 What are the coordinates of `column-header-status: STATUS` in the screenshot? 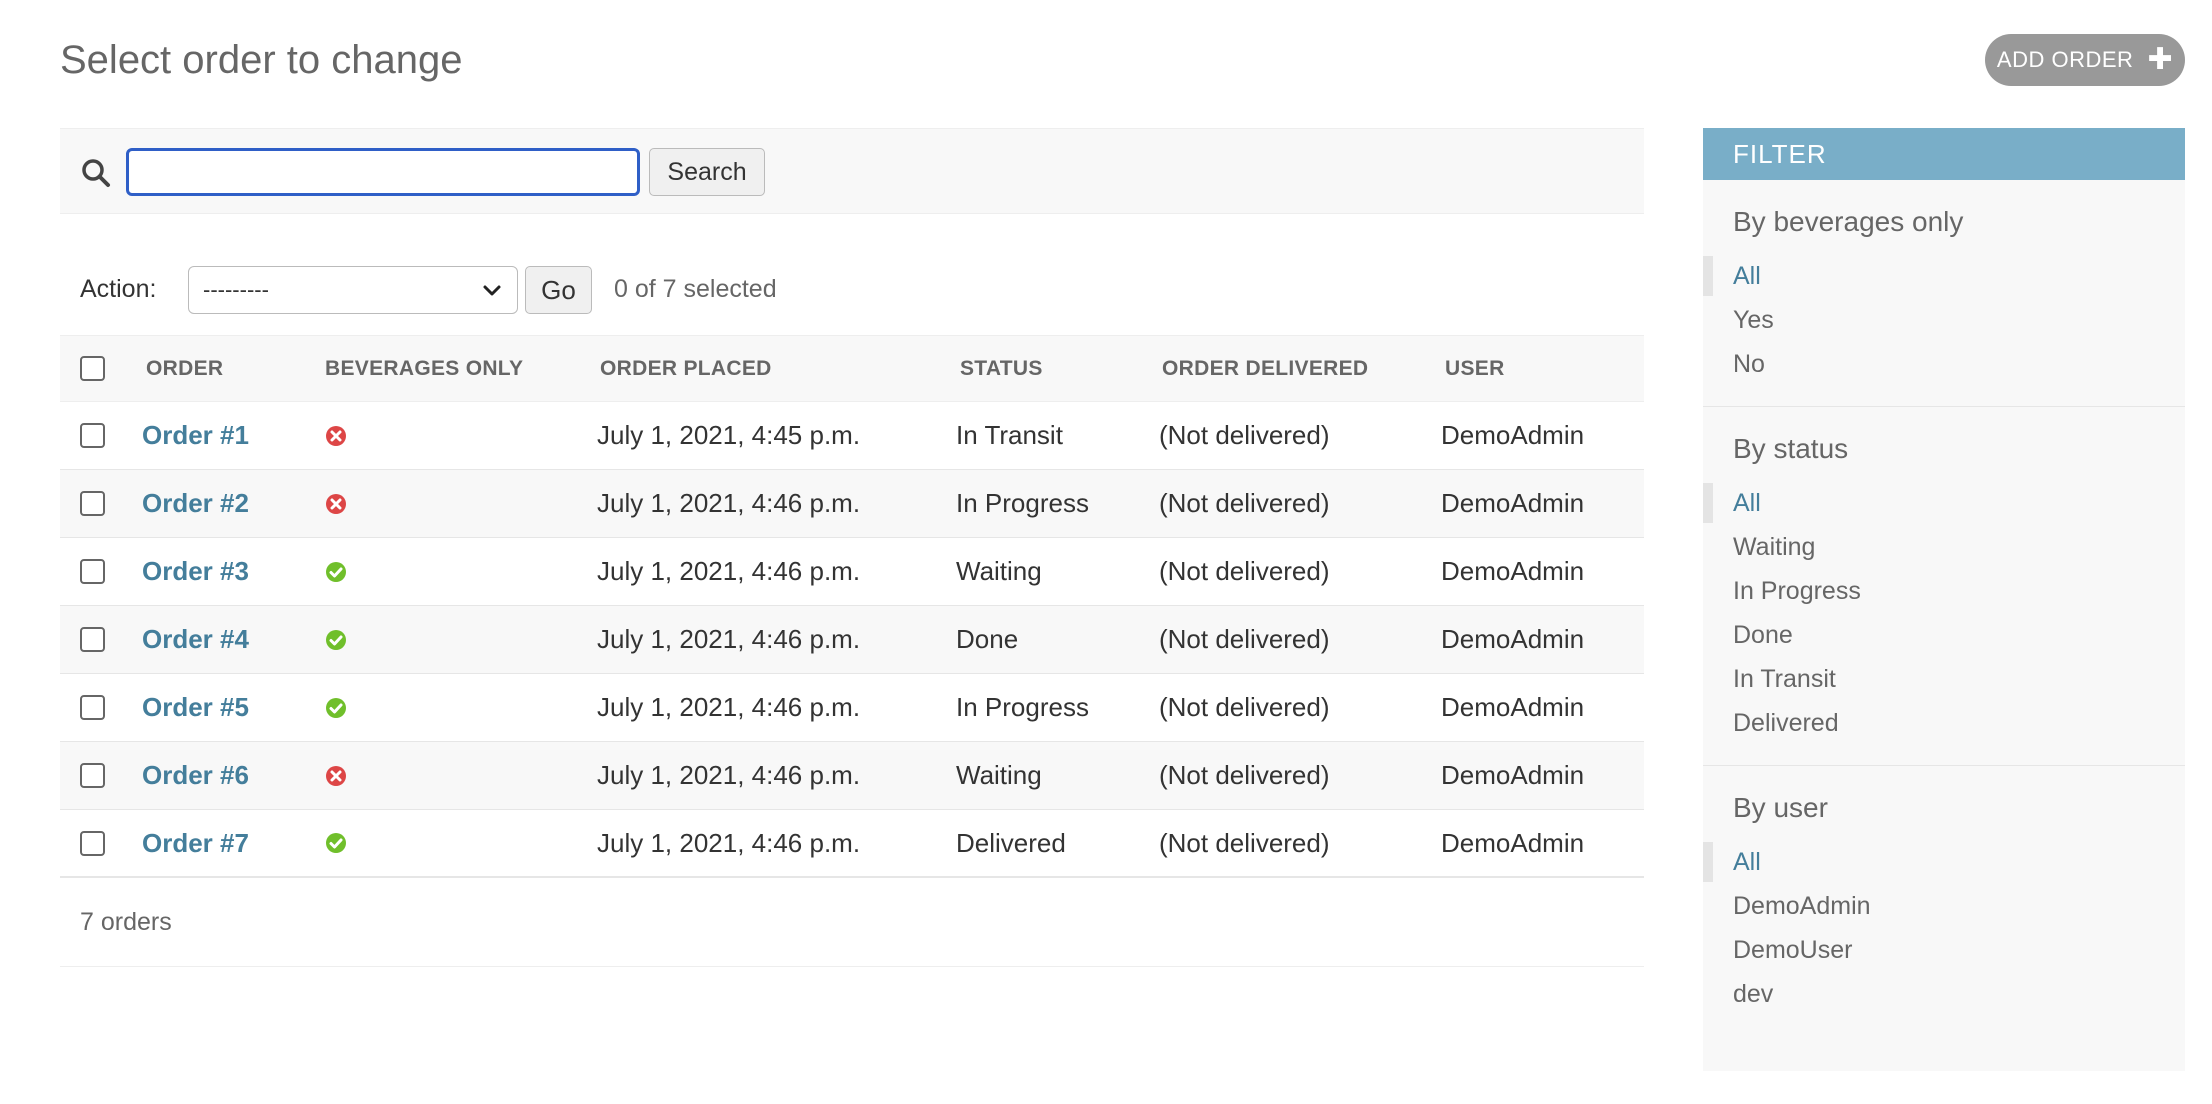 It's located at (1001, 368).